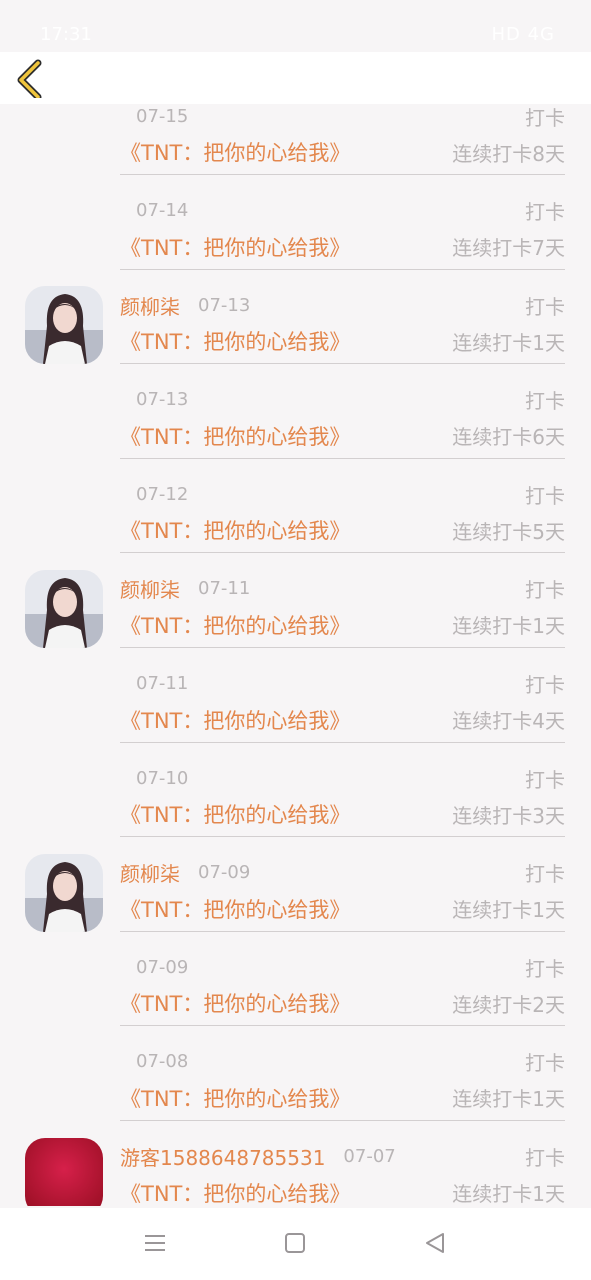 The image size is (591, 1280). What do you see at coordinates (508, 815) in the screenshot?
I see `streak-count: 连续打卡3天` at bounding box center [508, 815].